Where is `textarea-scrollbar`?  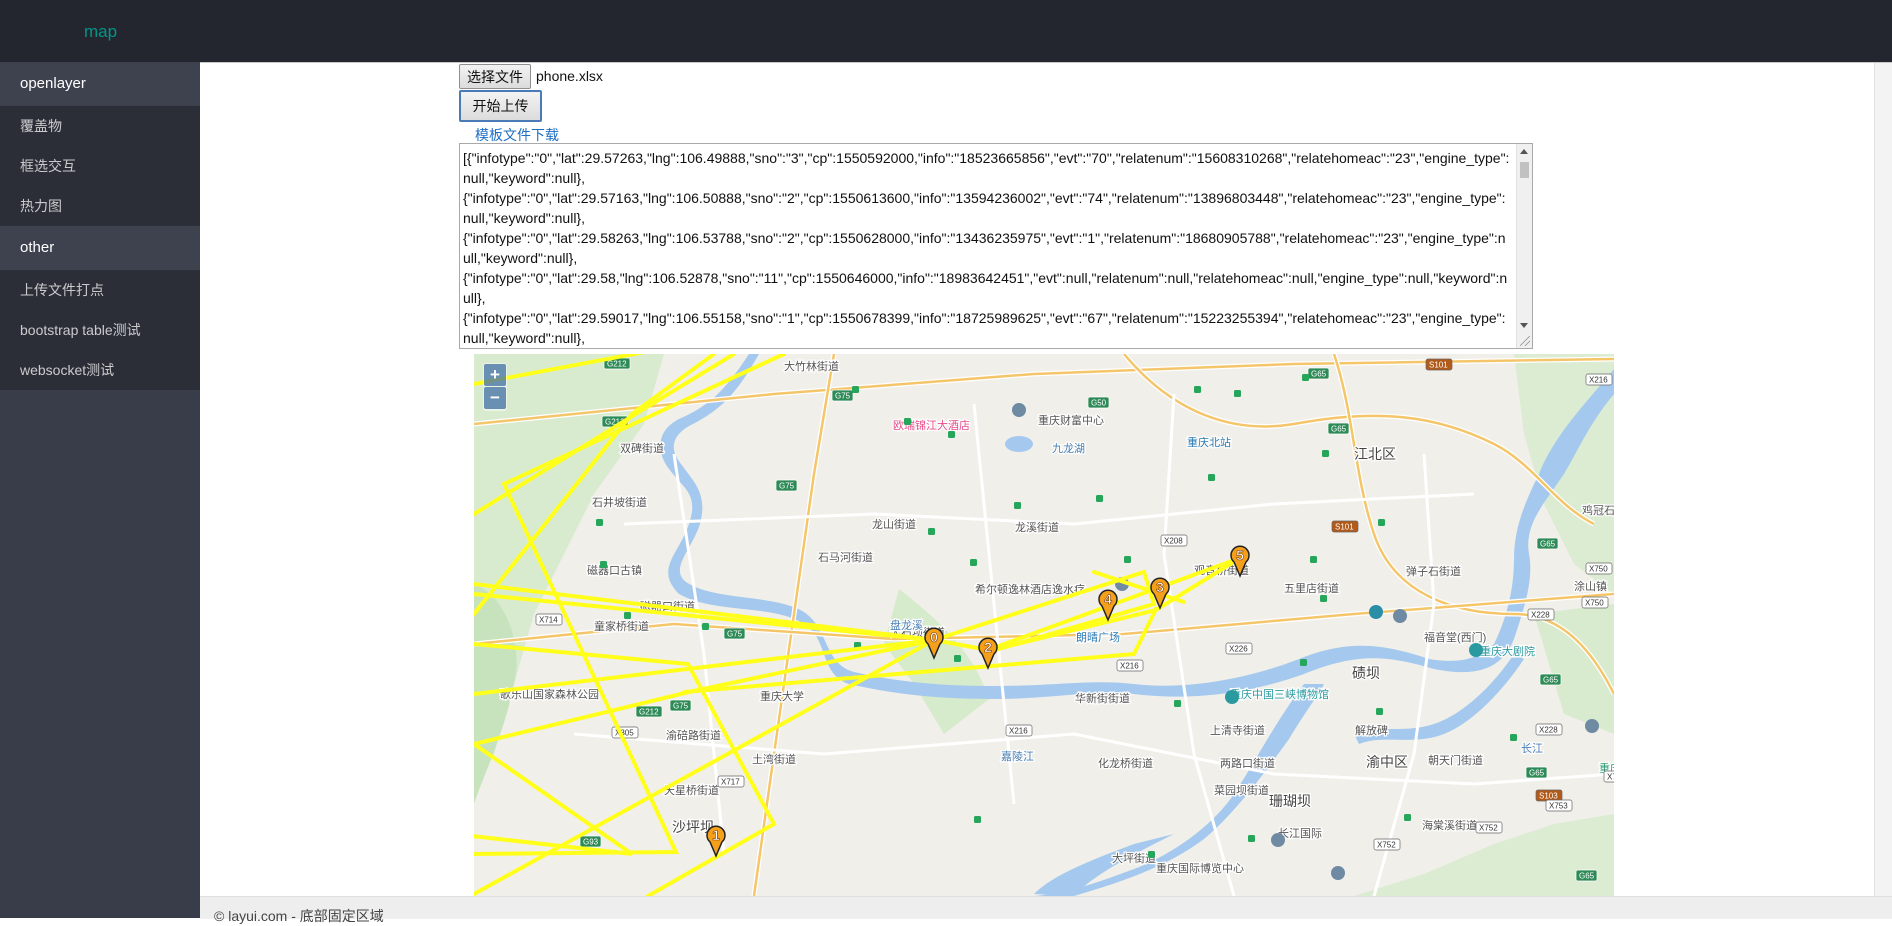 textarea-scrollbar is located at coordinates (1524, 246).